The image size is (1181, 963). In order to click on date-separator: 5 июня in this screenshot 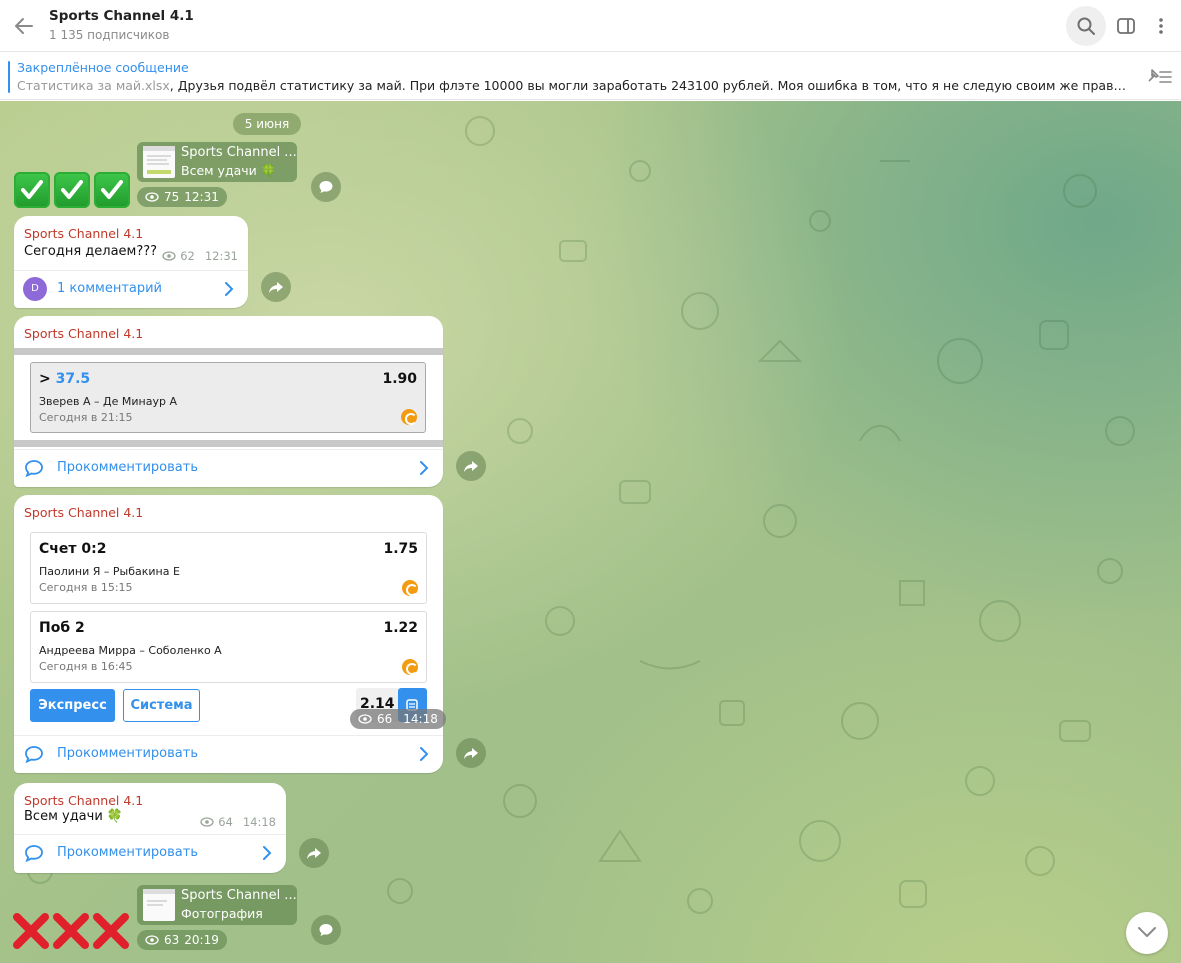, I will do `click(267, 124)`.